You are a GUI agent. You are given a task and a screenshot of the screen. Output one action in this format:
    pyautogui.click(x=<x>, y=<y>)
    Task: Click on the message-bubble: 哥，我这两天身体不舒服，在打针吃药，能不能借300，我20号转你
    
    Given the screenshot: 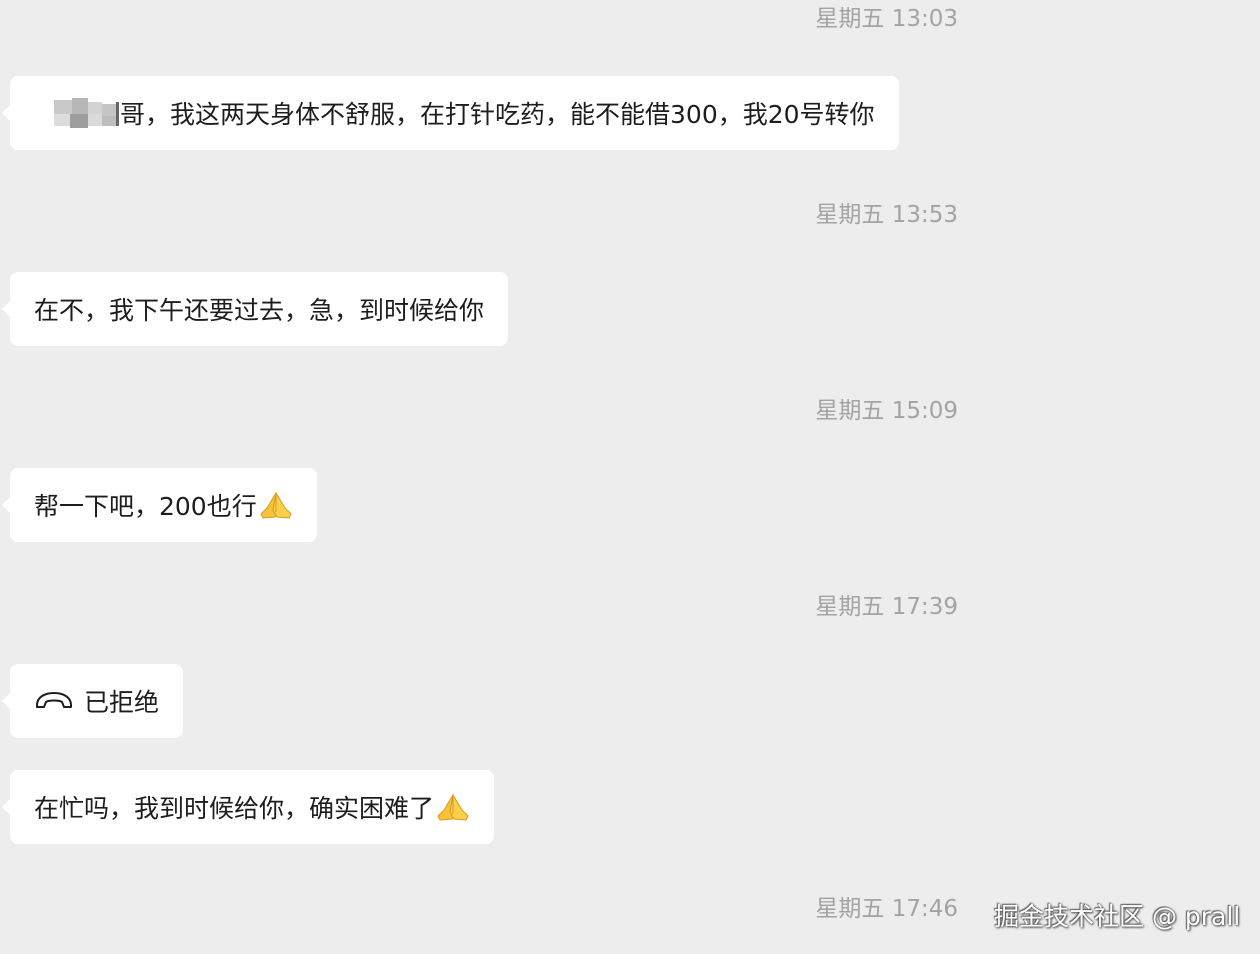 What is the action you would take?
    pyautogui.click(x=450, y=113)
    